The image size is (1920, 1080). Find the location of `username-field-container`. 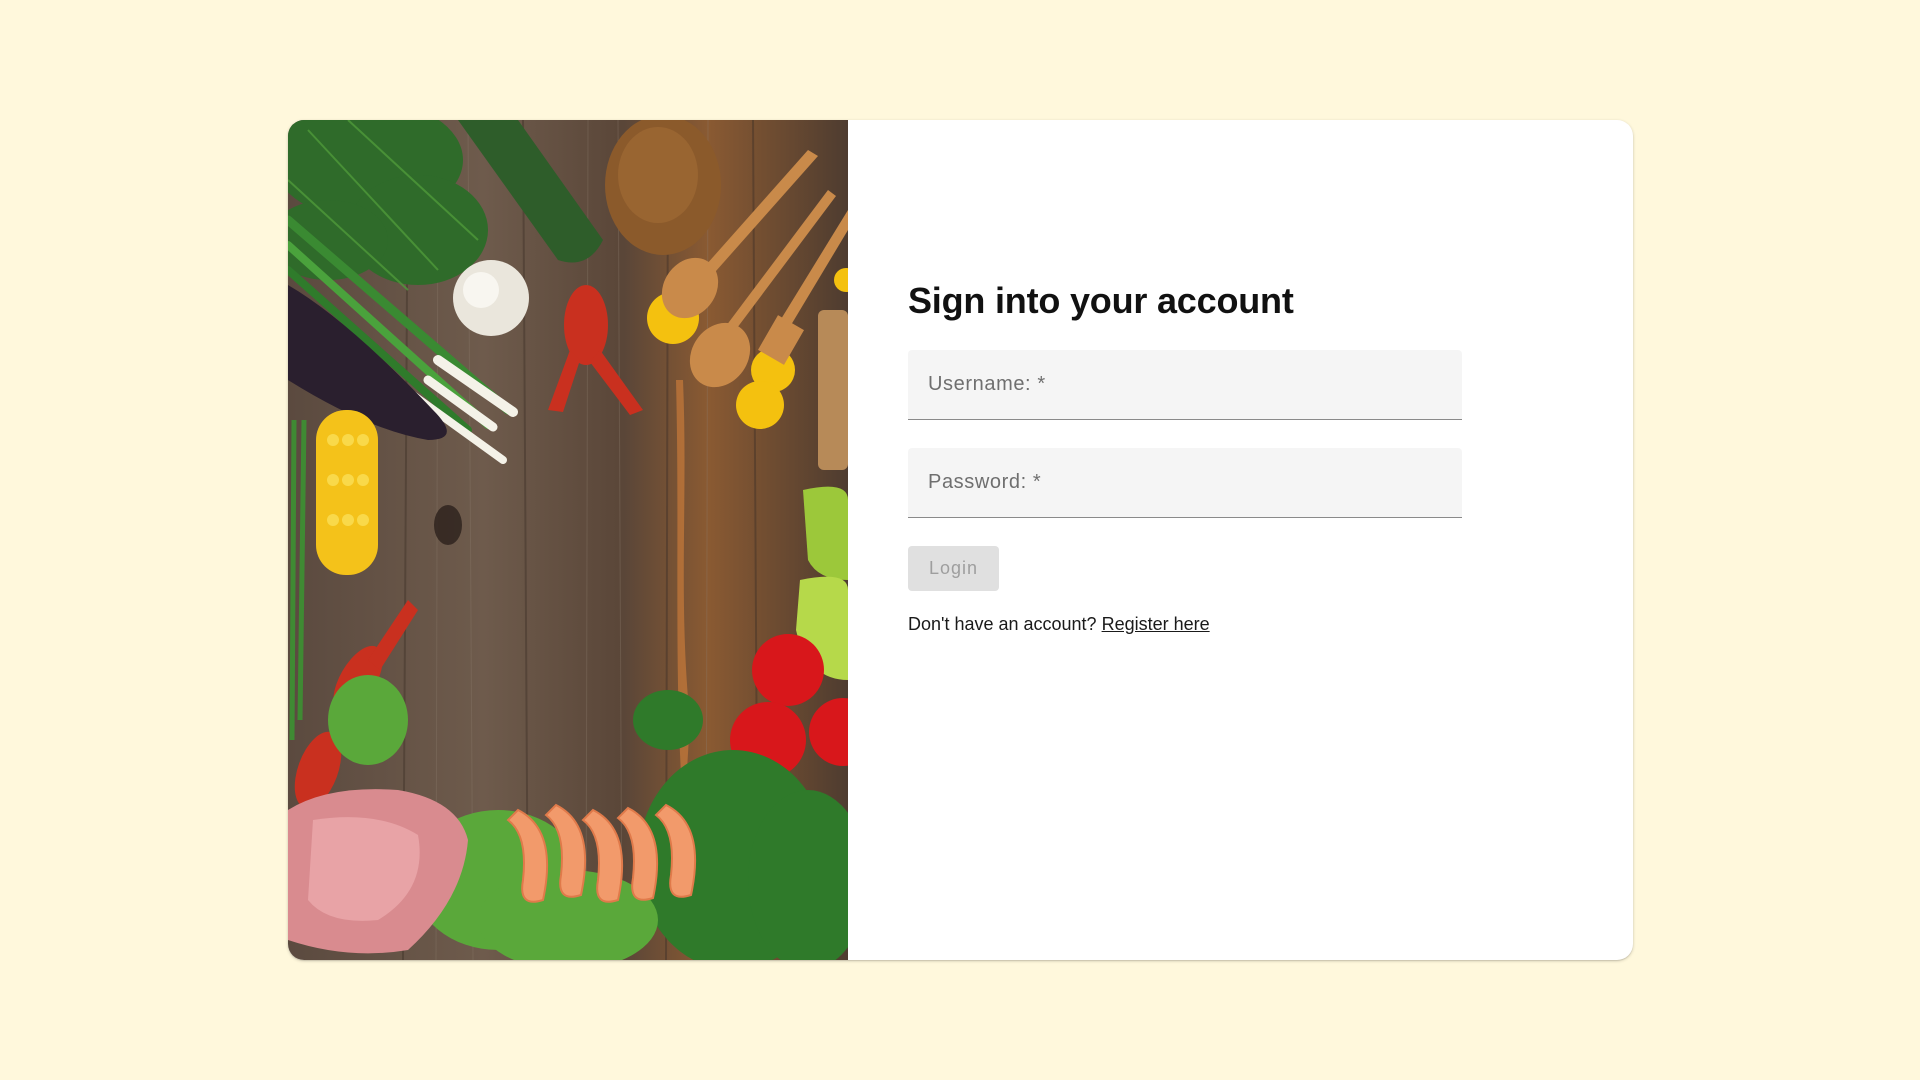

username-field-container is located at coordinates (1185, 385).